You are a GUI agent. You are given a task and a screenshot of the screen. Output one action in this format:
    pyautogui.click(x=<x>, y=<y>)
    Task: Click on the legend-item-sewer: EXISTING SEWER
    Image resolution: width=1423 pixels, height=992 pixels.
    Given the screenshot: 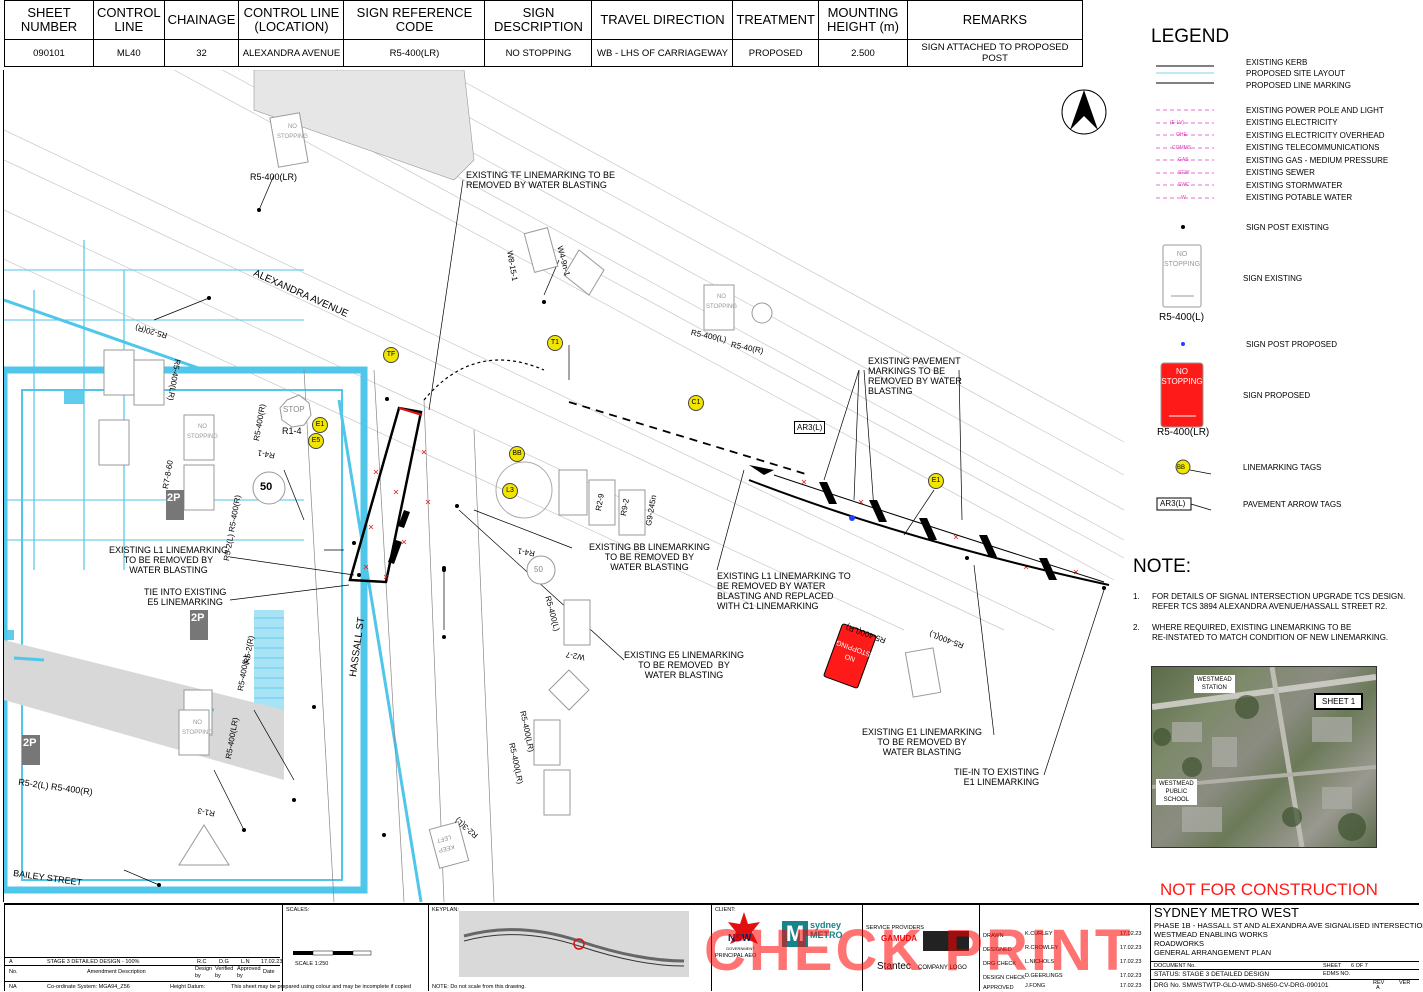 What is the action you would take?
    pyautogui.click(x=1280, y=172)
    